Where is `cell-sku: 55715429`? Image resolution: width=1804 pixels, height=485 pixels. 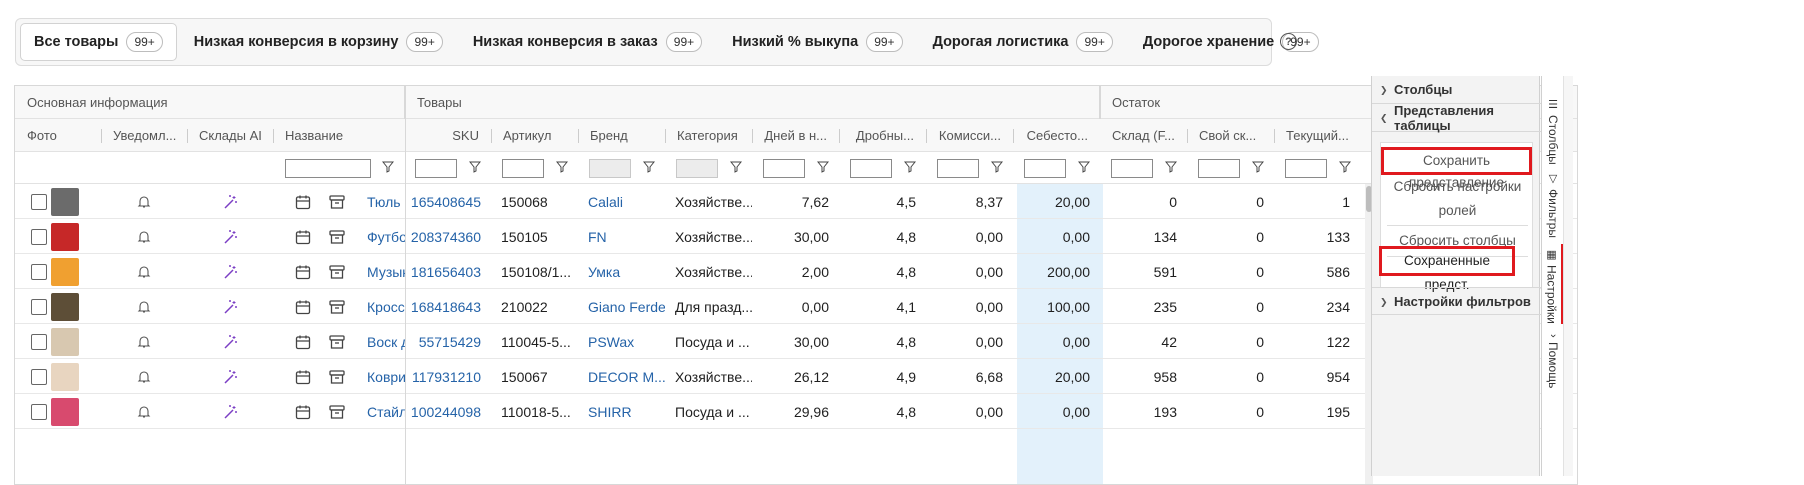 cell-sku: 55715429 is located at coordinates (448, 341).